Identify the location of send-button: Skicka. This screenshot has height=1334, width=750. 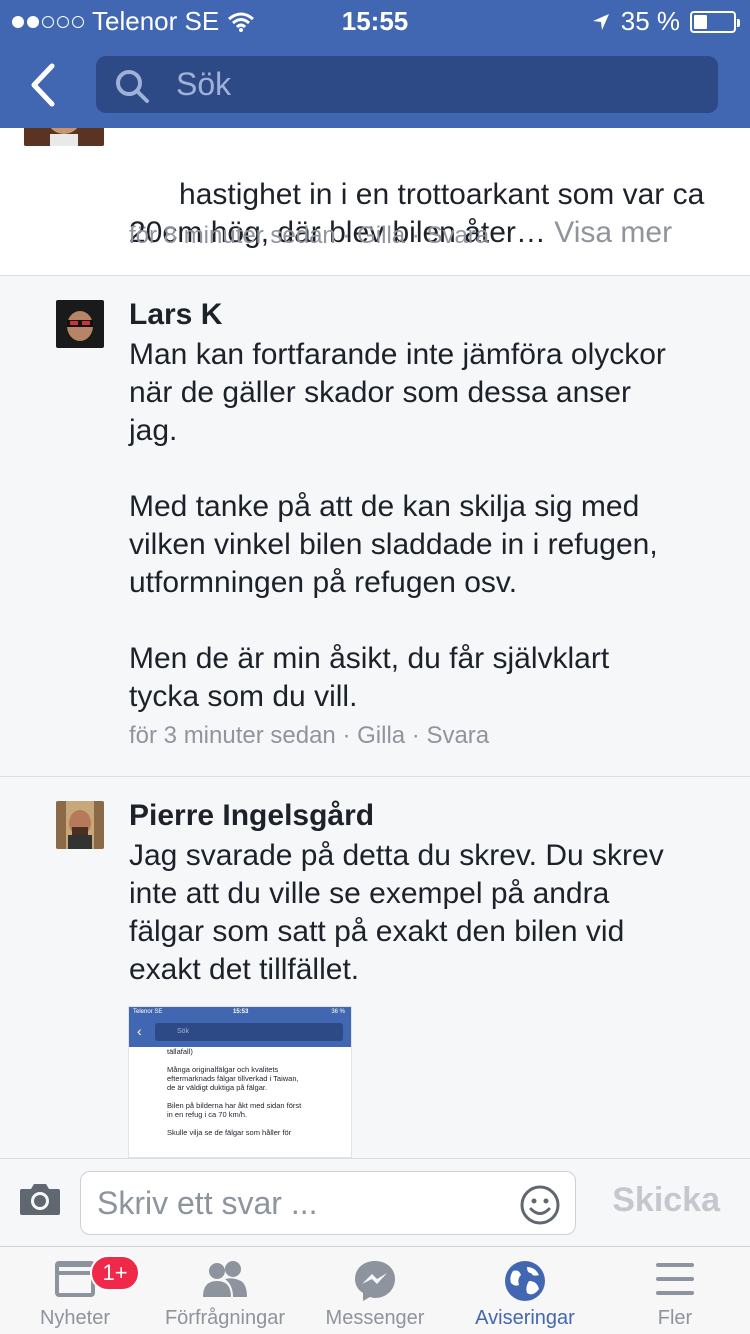
(666, 1200).